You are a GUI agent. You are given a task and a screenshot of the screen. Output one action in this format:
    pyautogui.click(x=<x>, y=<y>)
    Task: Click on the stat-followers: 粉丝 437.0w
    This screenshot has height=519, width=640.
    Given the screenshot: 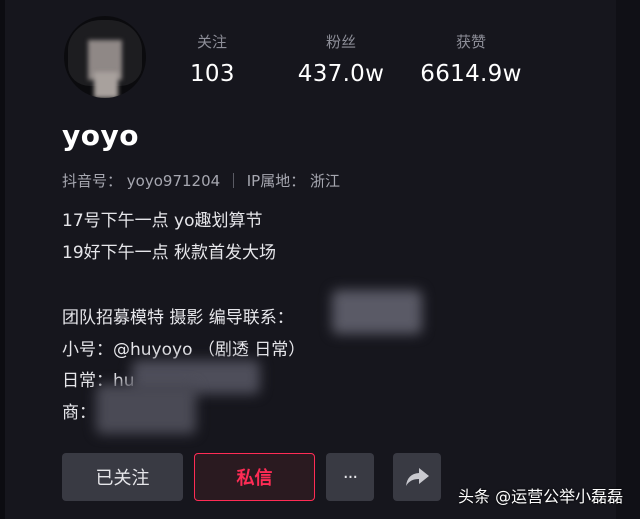 What is the action you would take?
    pyautogui.click(x=341, y=60)
    